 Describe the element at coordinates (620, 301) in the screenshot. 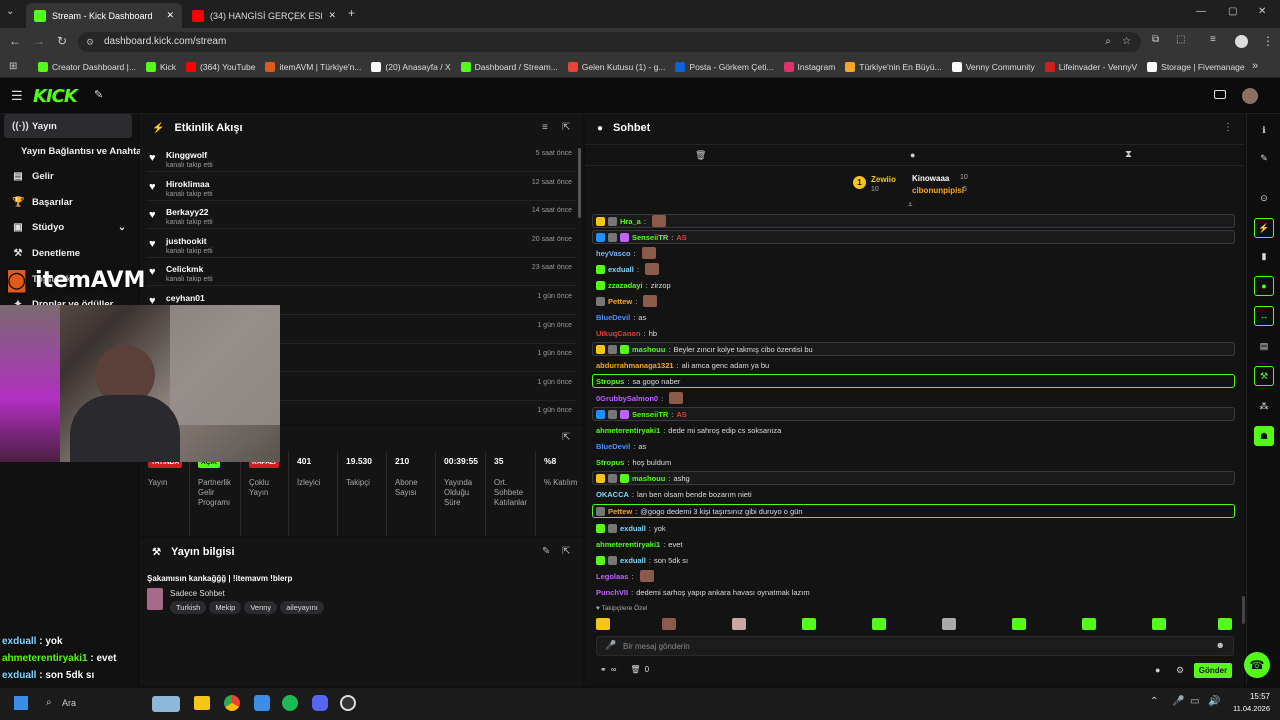

I see `chat-username: Pettew` at that location.